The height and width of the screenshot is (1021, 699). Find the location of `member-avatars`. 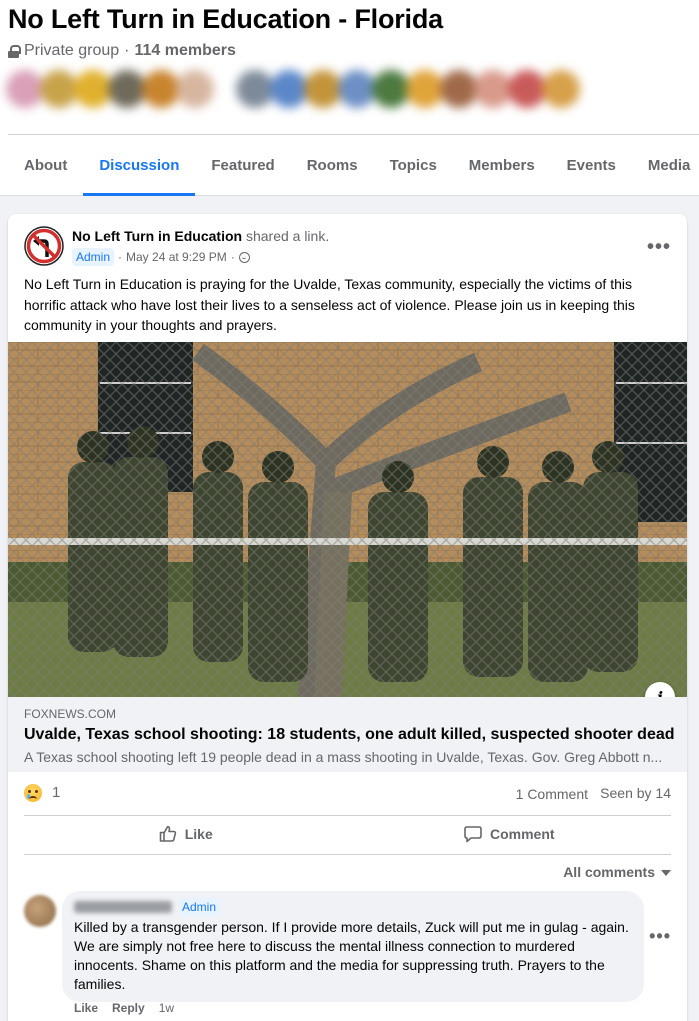

member-avatars is located at coordinates (299, 89).